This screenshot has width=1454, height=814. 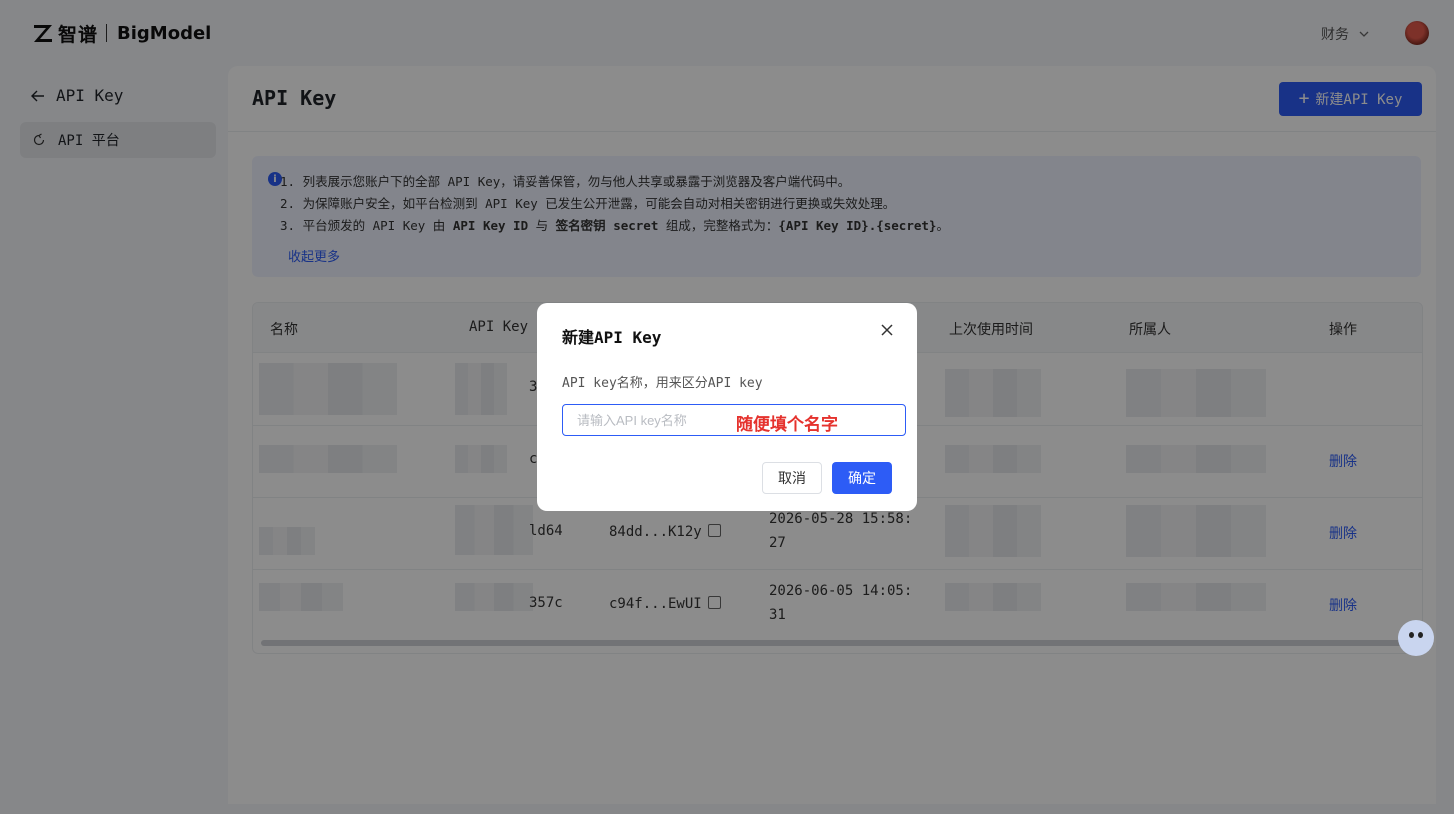 I want to click on confirm-button: 确定, so click(x=862, y=478).